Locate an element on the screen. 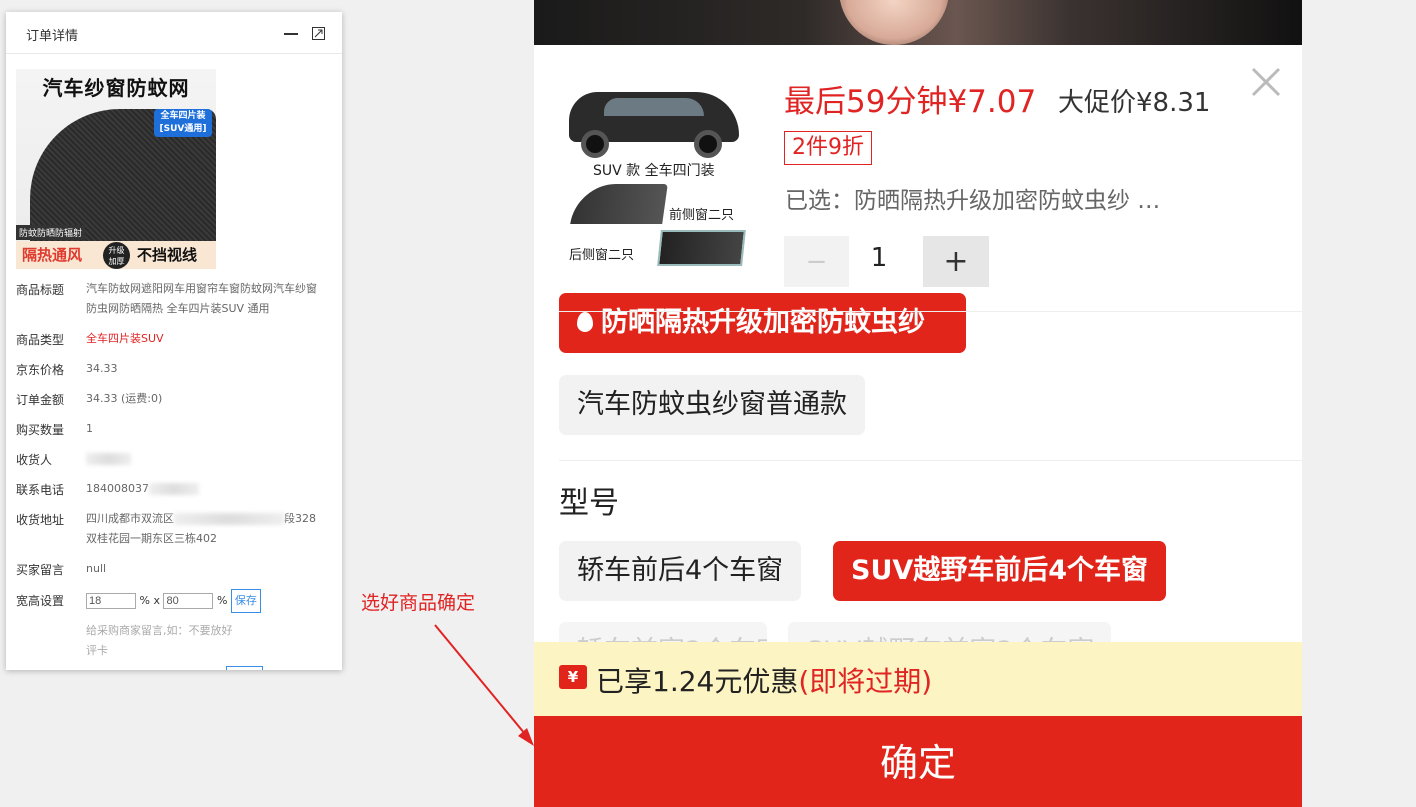 The image size is (1416, 807). circle-line2: 加厚 is located at coordinates (116, 261).